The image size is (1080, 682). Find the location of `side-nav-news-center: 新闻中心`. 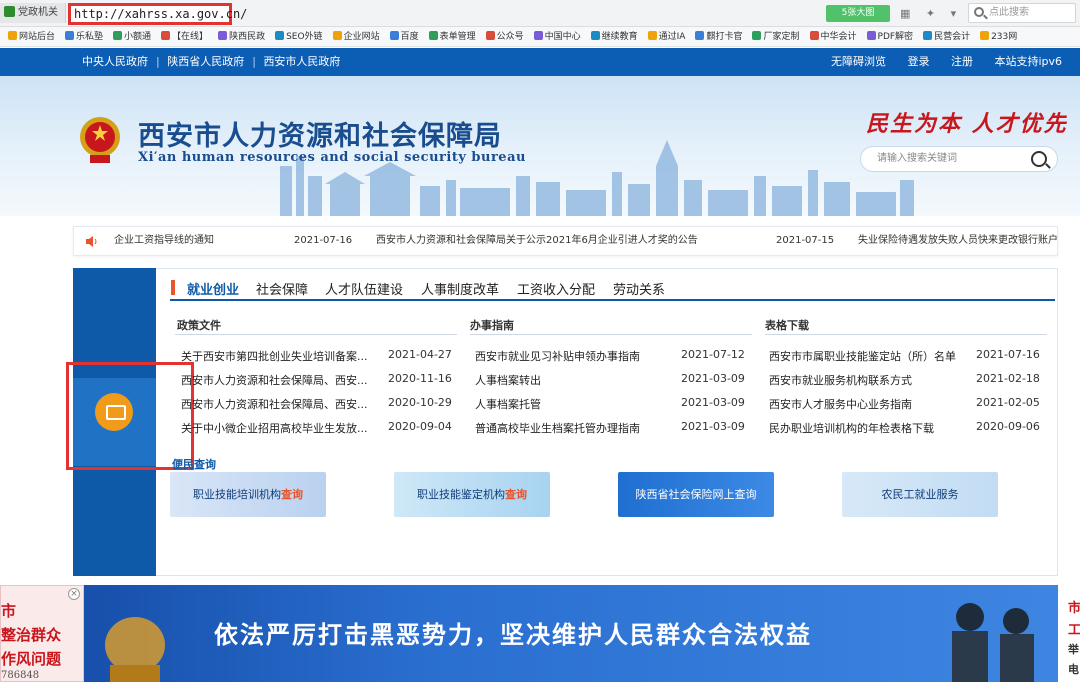

side-nav-news-center: 新闻中心 is located at coordinates (41, 299).